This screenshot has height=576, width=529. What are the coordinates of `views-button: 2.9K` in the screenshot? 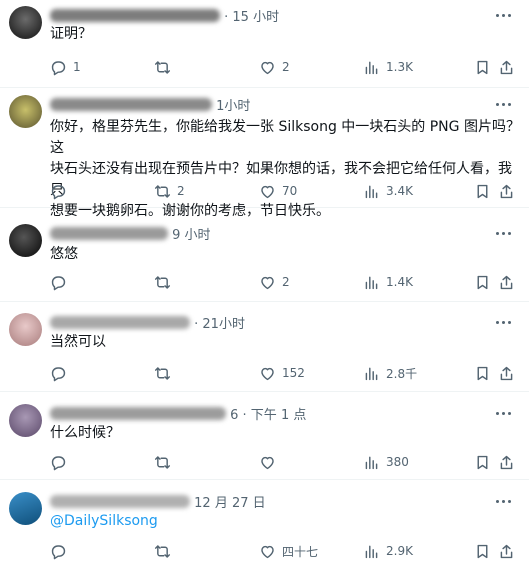 It's located at (388, 551).